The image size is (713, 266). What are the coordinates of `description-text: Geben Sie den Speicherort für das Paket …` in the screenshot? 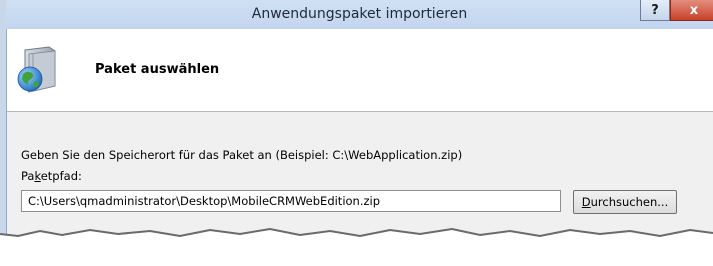 It's located at (242, 155).